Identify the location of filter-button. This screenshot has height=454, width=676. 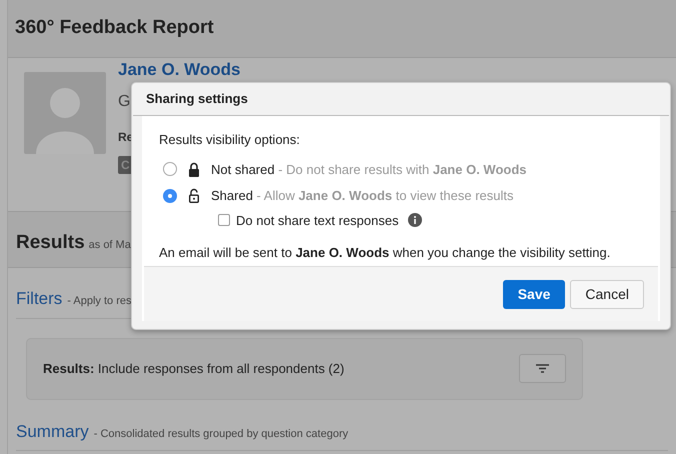
(542, 368).